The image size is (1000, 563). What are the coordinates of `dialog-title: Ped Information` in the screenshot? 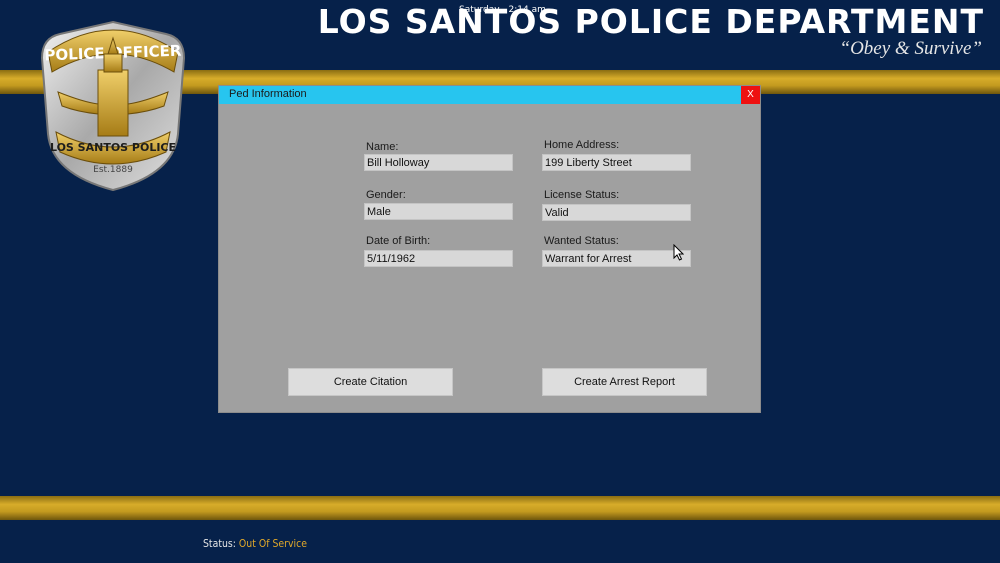 It's located at (268, 94).